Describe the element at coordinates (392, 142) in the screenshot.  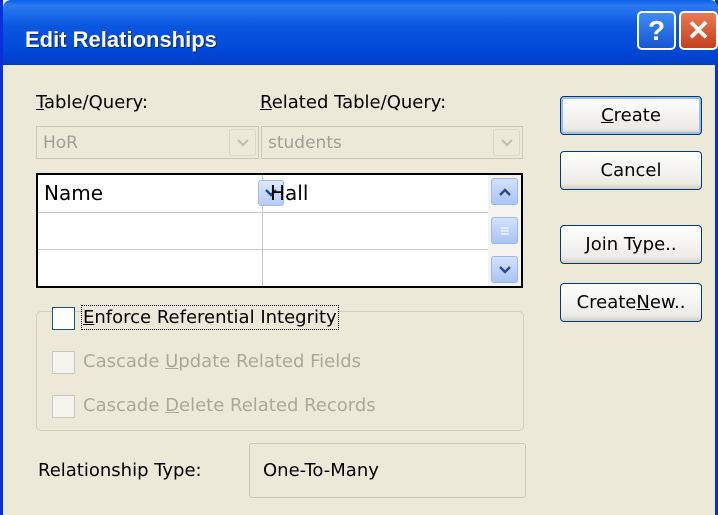
I see `related-table-query-select: students` at that location.